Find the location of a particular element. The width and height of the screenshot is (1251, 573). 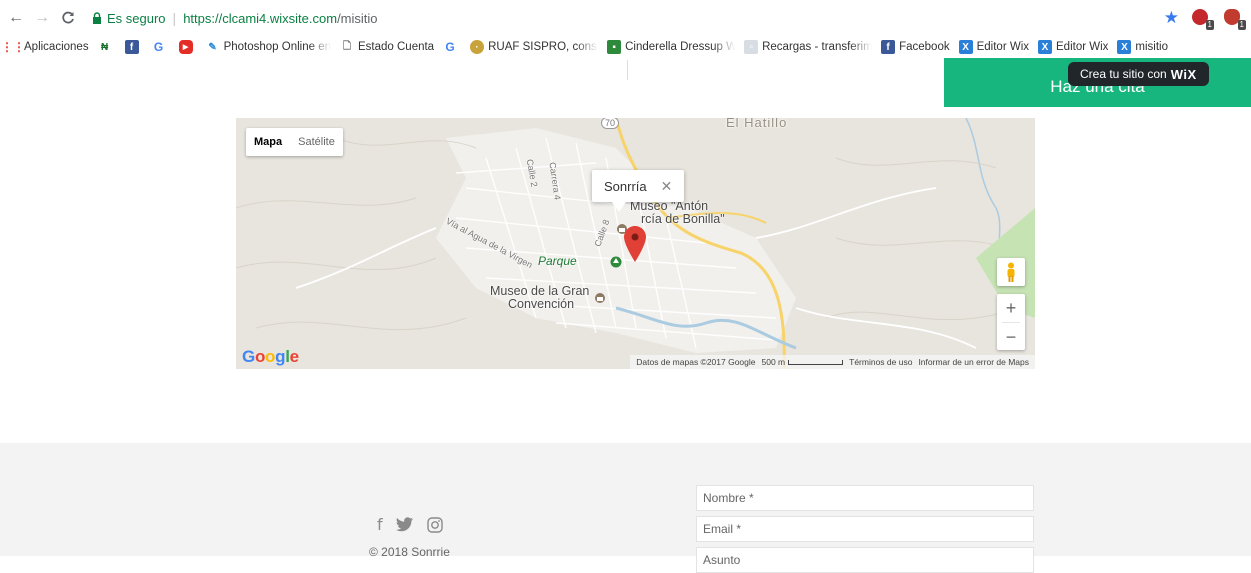

wix-logo: WiX is located at coordinates (1183, 74).